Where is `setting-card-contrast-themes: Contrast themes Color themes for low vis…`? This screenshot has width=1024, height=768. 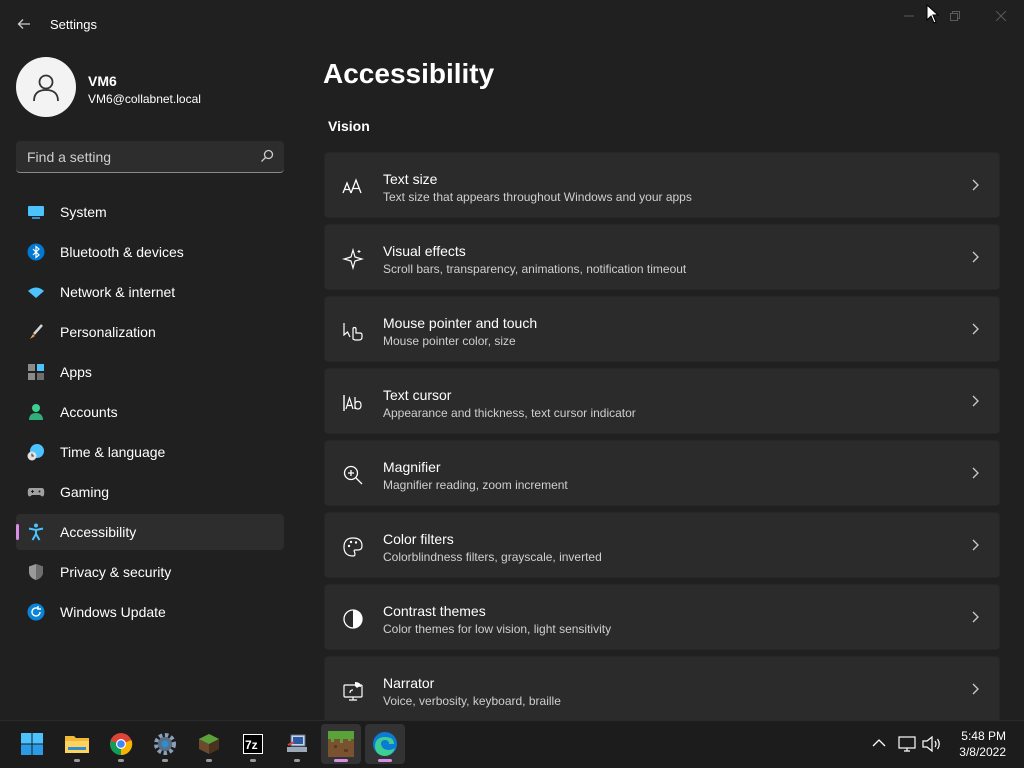
setting-card-contrast-themes: Contrast themes Color themes for low vis… is located at coordinates (662, 617).